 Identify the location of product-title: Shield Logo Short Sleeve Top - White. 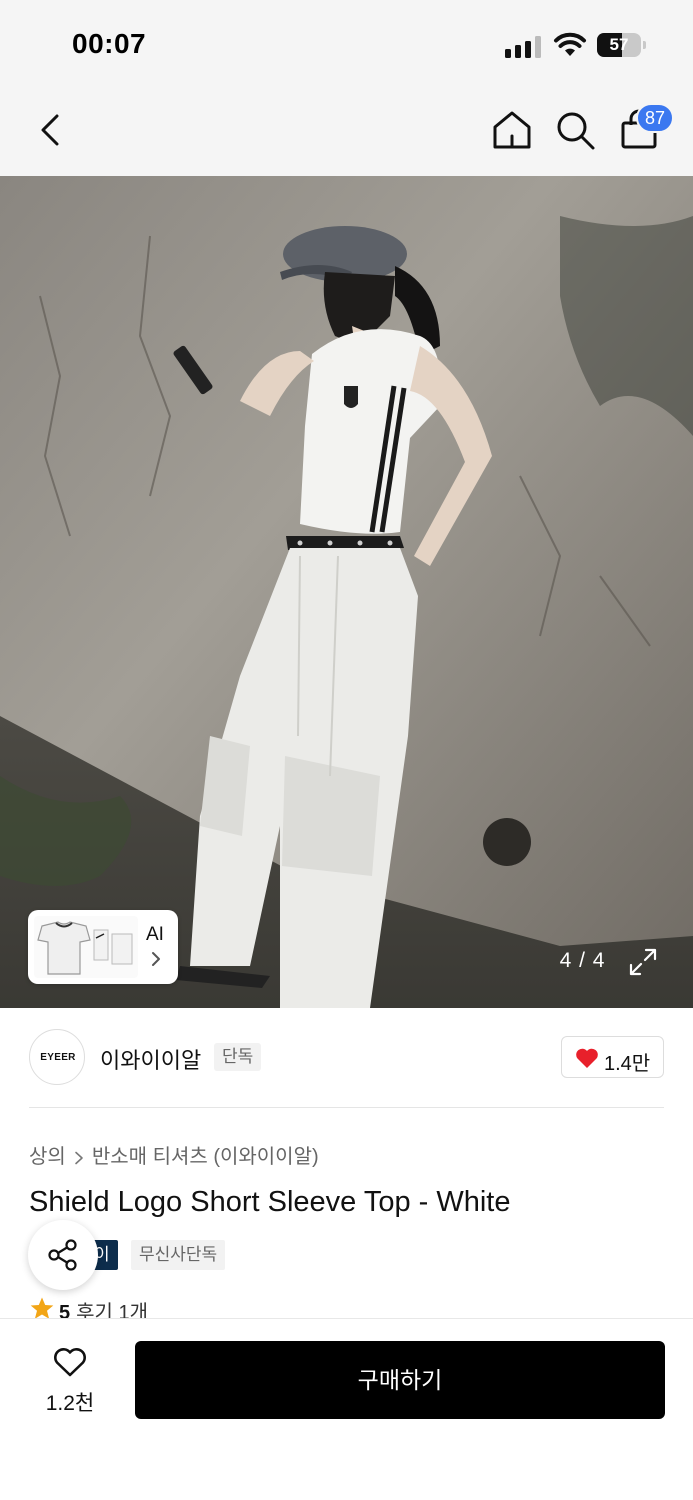
(270, 1202).